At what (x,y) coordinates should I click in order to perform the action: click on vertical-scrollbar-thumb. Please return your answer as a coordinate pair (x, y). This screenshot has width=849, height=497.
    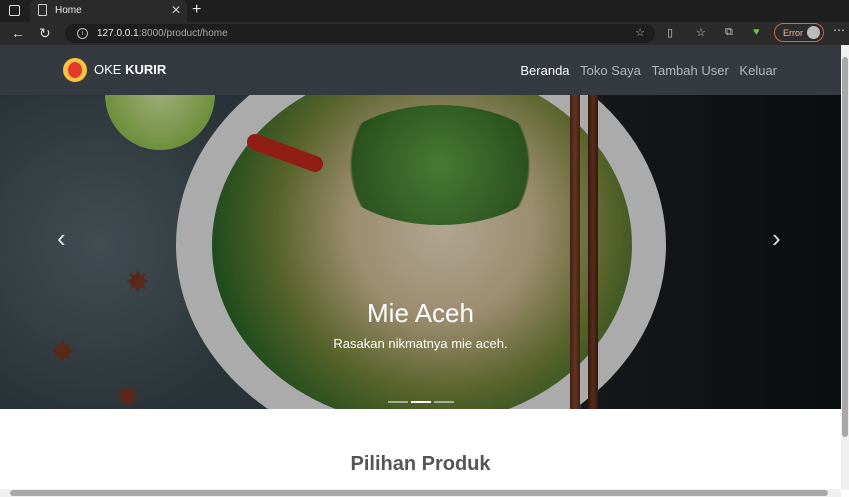
    Looking at the image, I should click on (845, 247).